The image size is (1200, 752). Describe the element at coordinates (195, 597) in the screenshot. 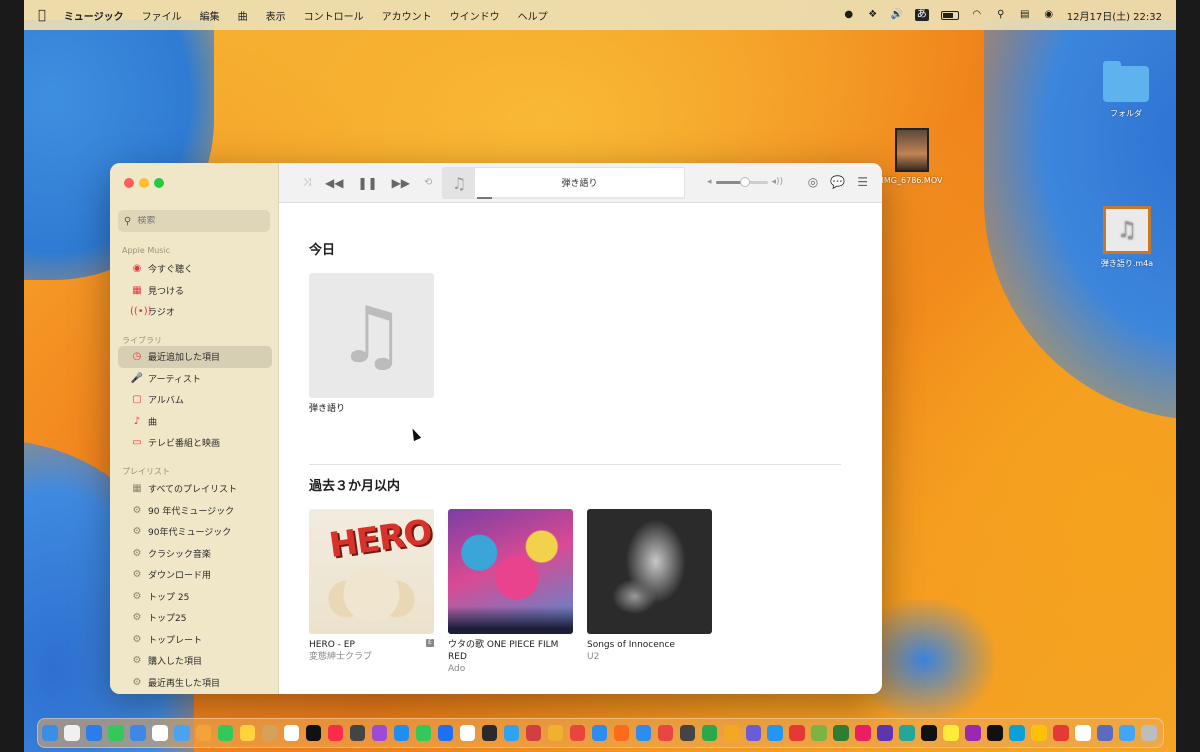

I see `sidebar-item-playlist: ⚙ トップ 25` at that location.